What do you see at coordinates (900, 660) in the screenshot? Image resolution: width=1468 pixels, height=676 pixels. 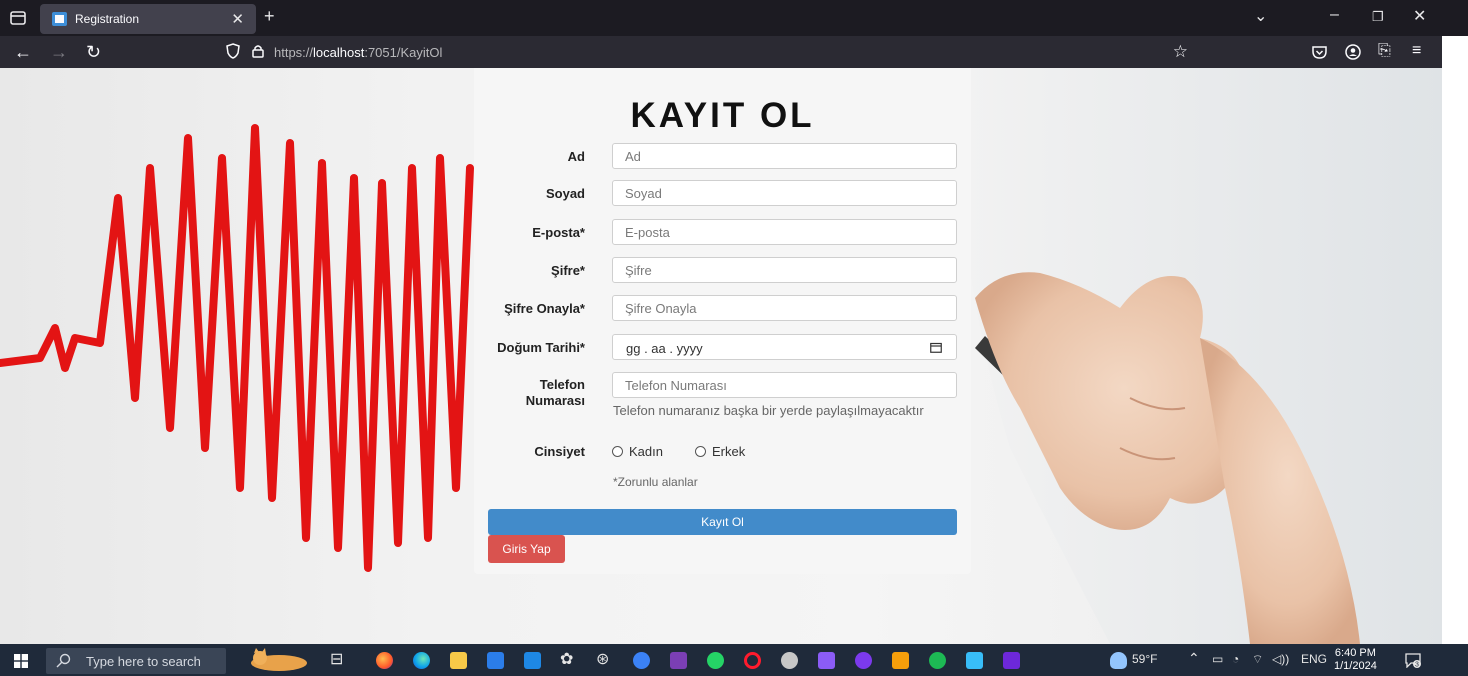 I see `paint-icon` at bounding box center [900, 660].